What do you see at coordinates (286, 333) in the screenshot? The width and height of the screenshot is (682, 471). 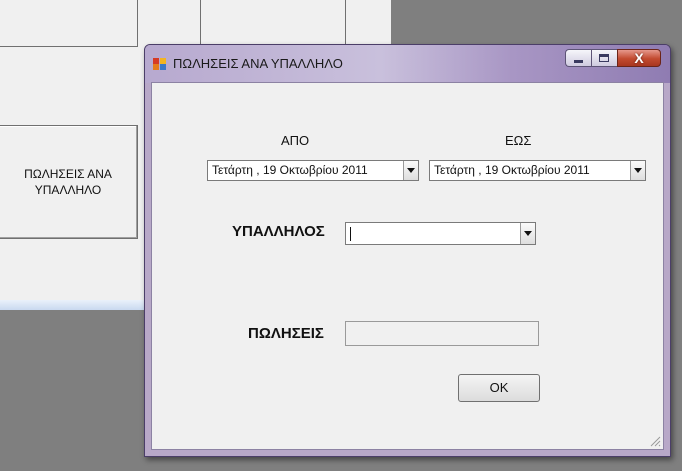 I see `sales-label: ΠΩΛΗΣΕΙΣ` at bounding box center [286, 333].